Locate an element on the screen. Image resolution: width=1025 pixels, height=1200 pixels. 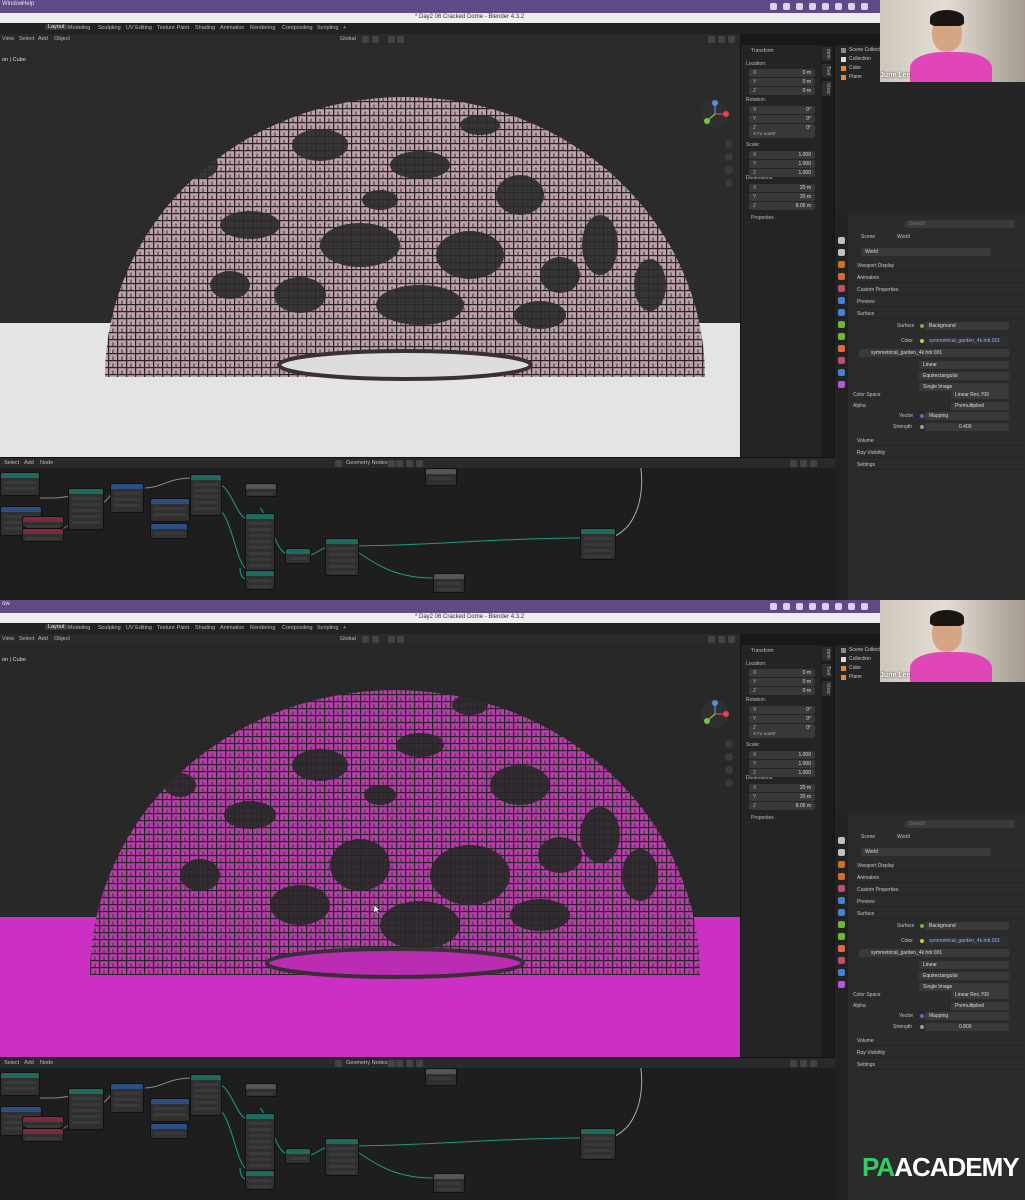
outliner-item-collection: Collection is located at coordinates (860, 659).